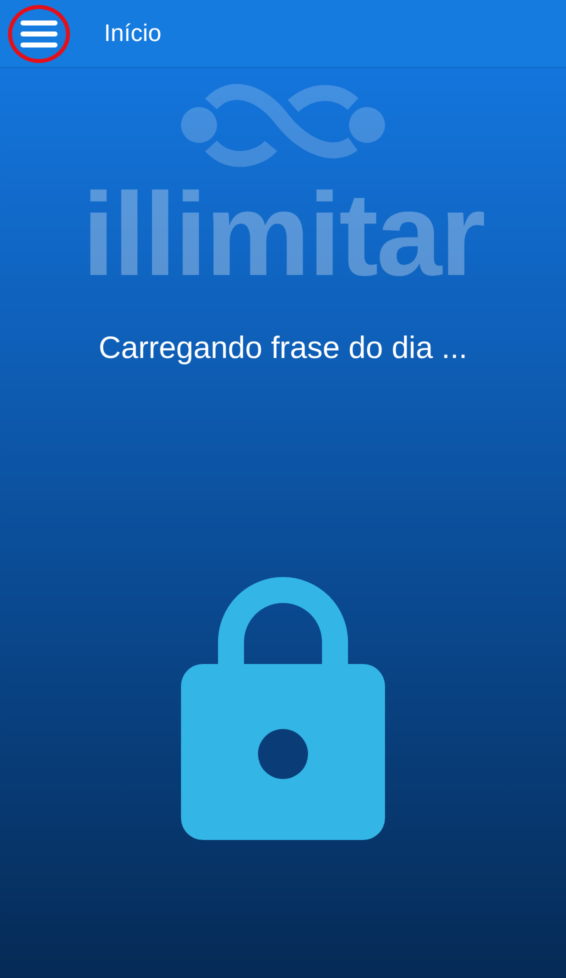  What do you see at coordinates (283, 709) in the screenshot?
I see `lock-icon` at bounding box center [283, 709].